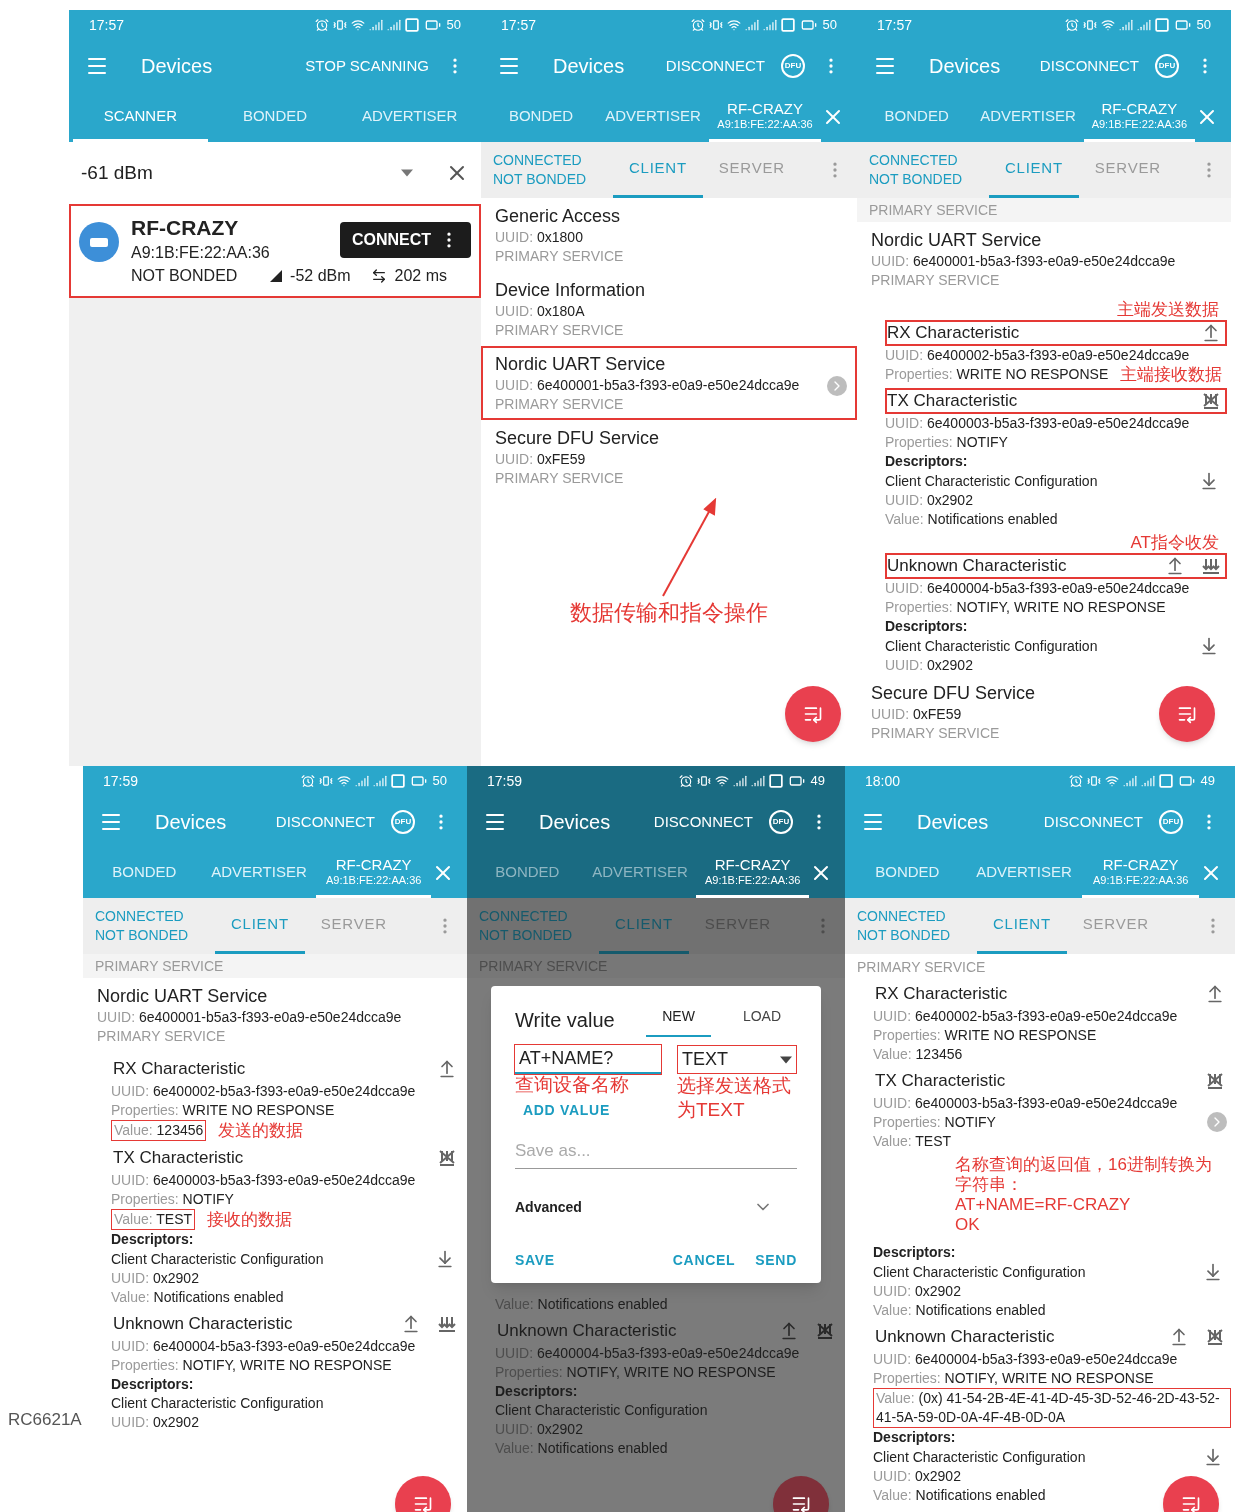  I want to click on detail-text: Properties: NOTIFY, WRITE NO RESPONSE, so click(1025, 607).